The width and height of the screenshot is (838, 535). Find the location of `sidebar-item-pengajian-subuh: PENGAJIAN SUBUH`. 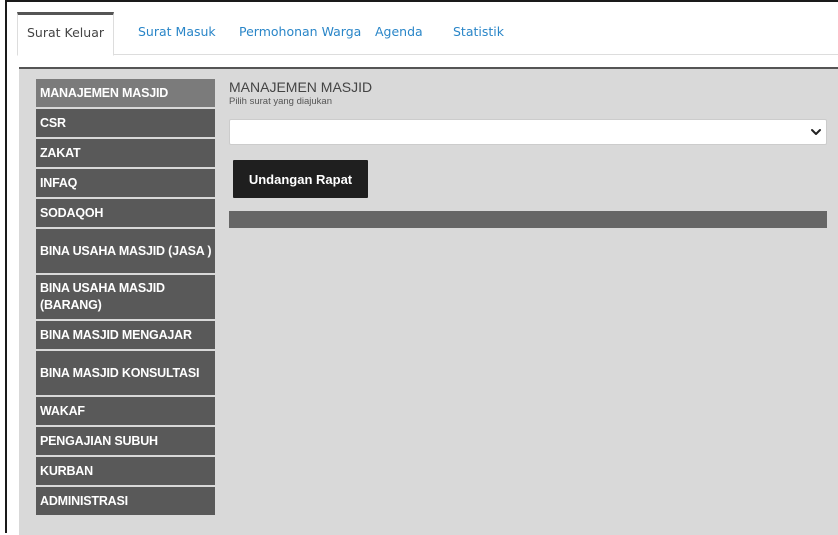

sidebar-item-pengajian-subuh: PENGAJIAN SUBUH is located at coordinates (125, 441).